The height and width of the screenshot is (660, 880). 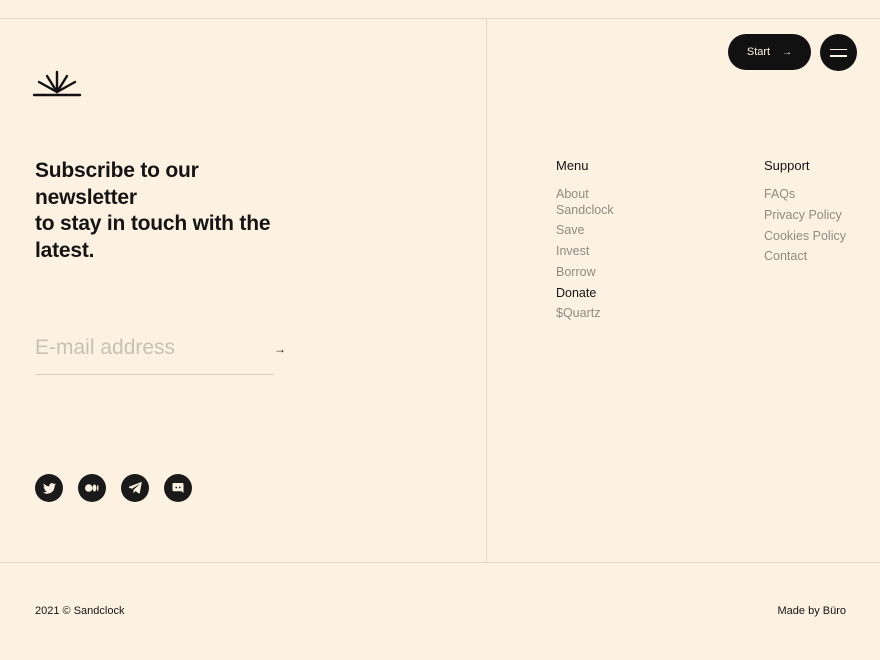 What do you see at coordinates (838, 52) in the screenshot?
I see `hamburger-menu-button` at bounding box center [838, 52].